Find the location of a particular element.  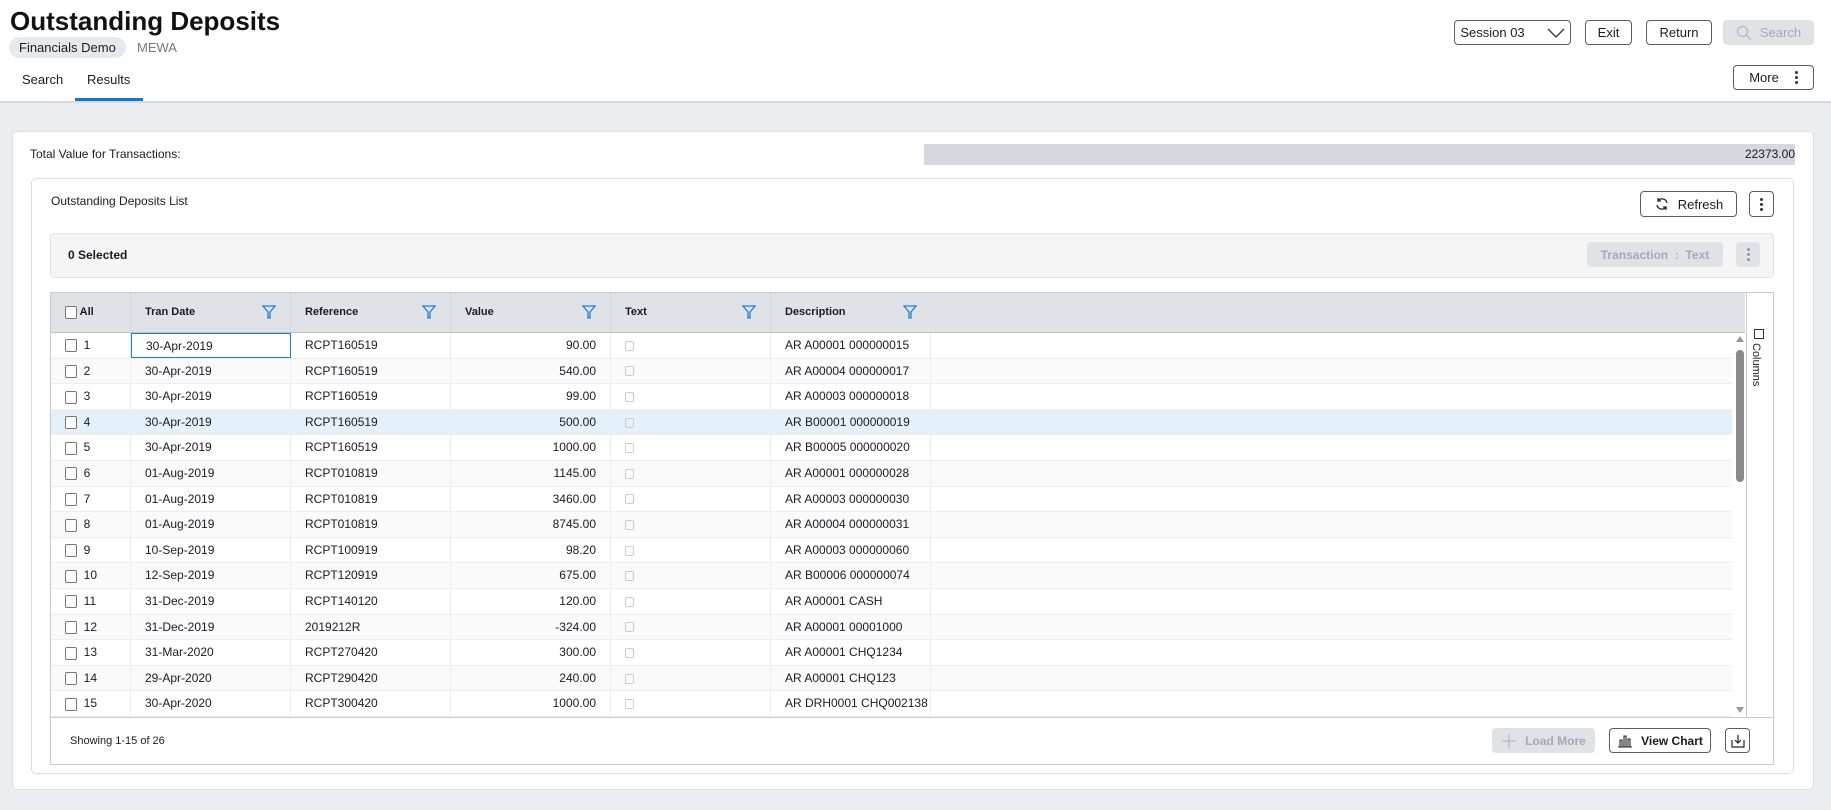

cell-select: 13 is located at coordinates (91, 652).